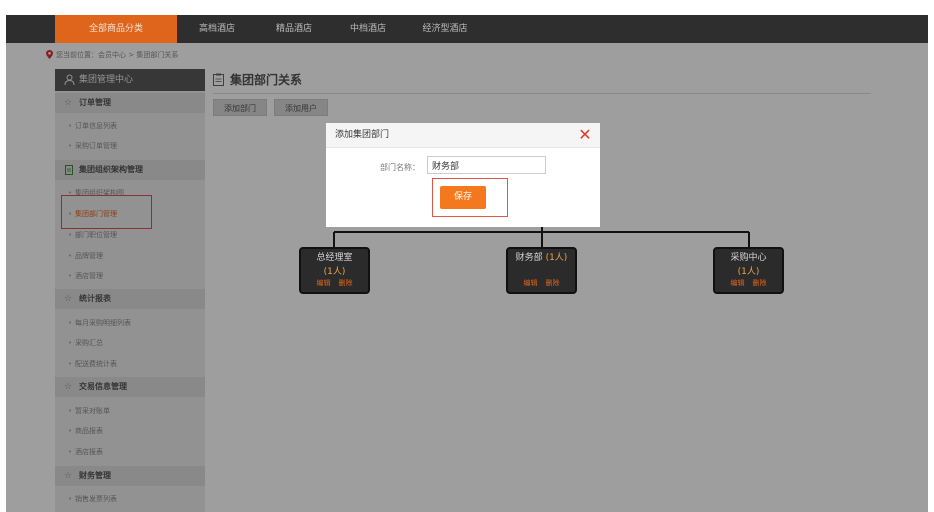 This screenshot has width=934, height=512. I want to click on org-node-name: 财务部 (1人), so click(541, 258).